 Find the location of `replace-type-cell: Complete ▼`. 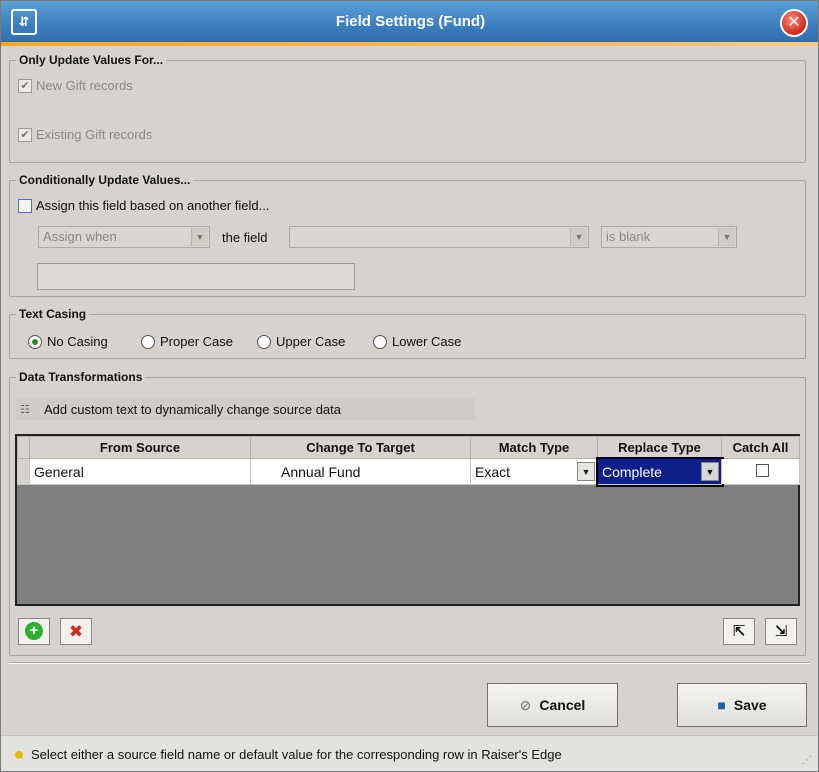

replace-type-cell: Complete ▼ is located at coordinates (659, 471).